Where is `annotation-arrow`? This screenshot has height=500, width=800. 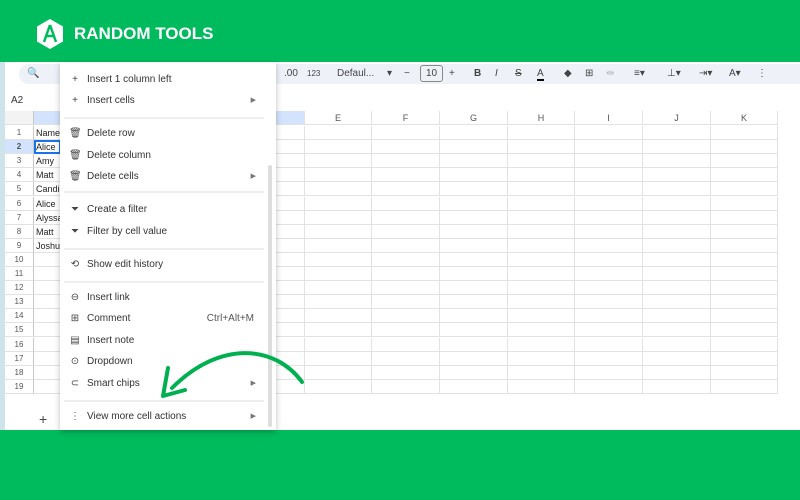 annotation-arrow is located at coordinates (232, 374).